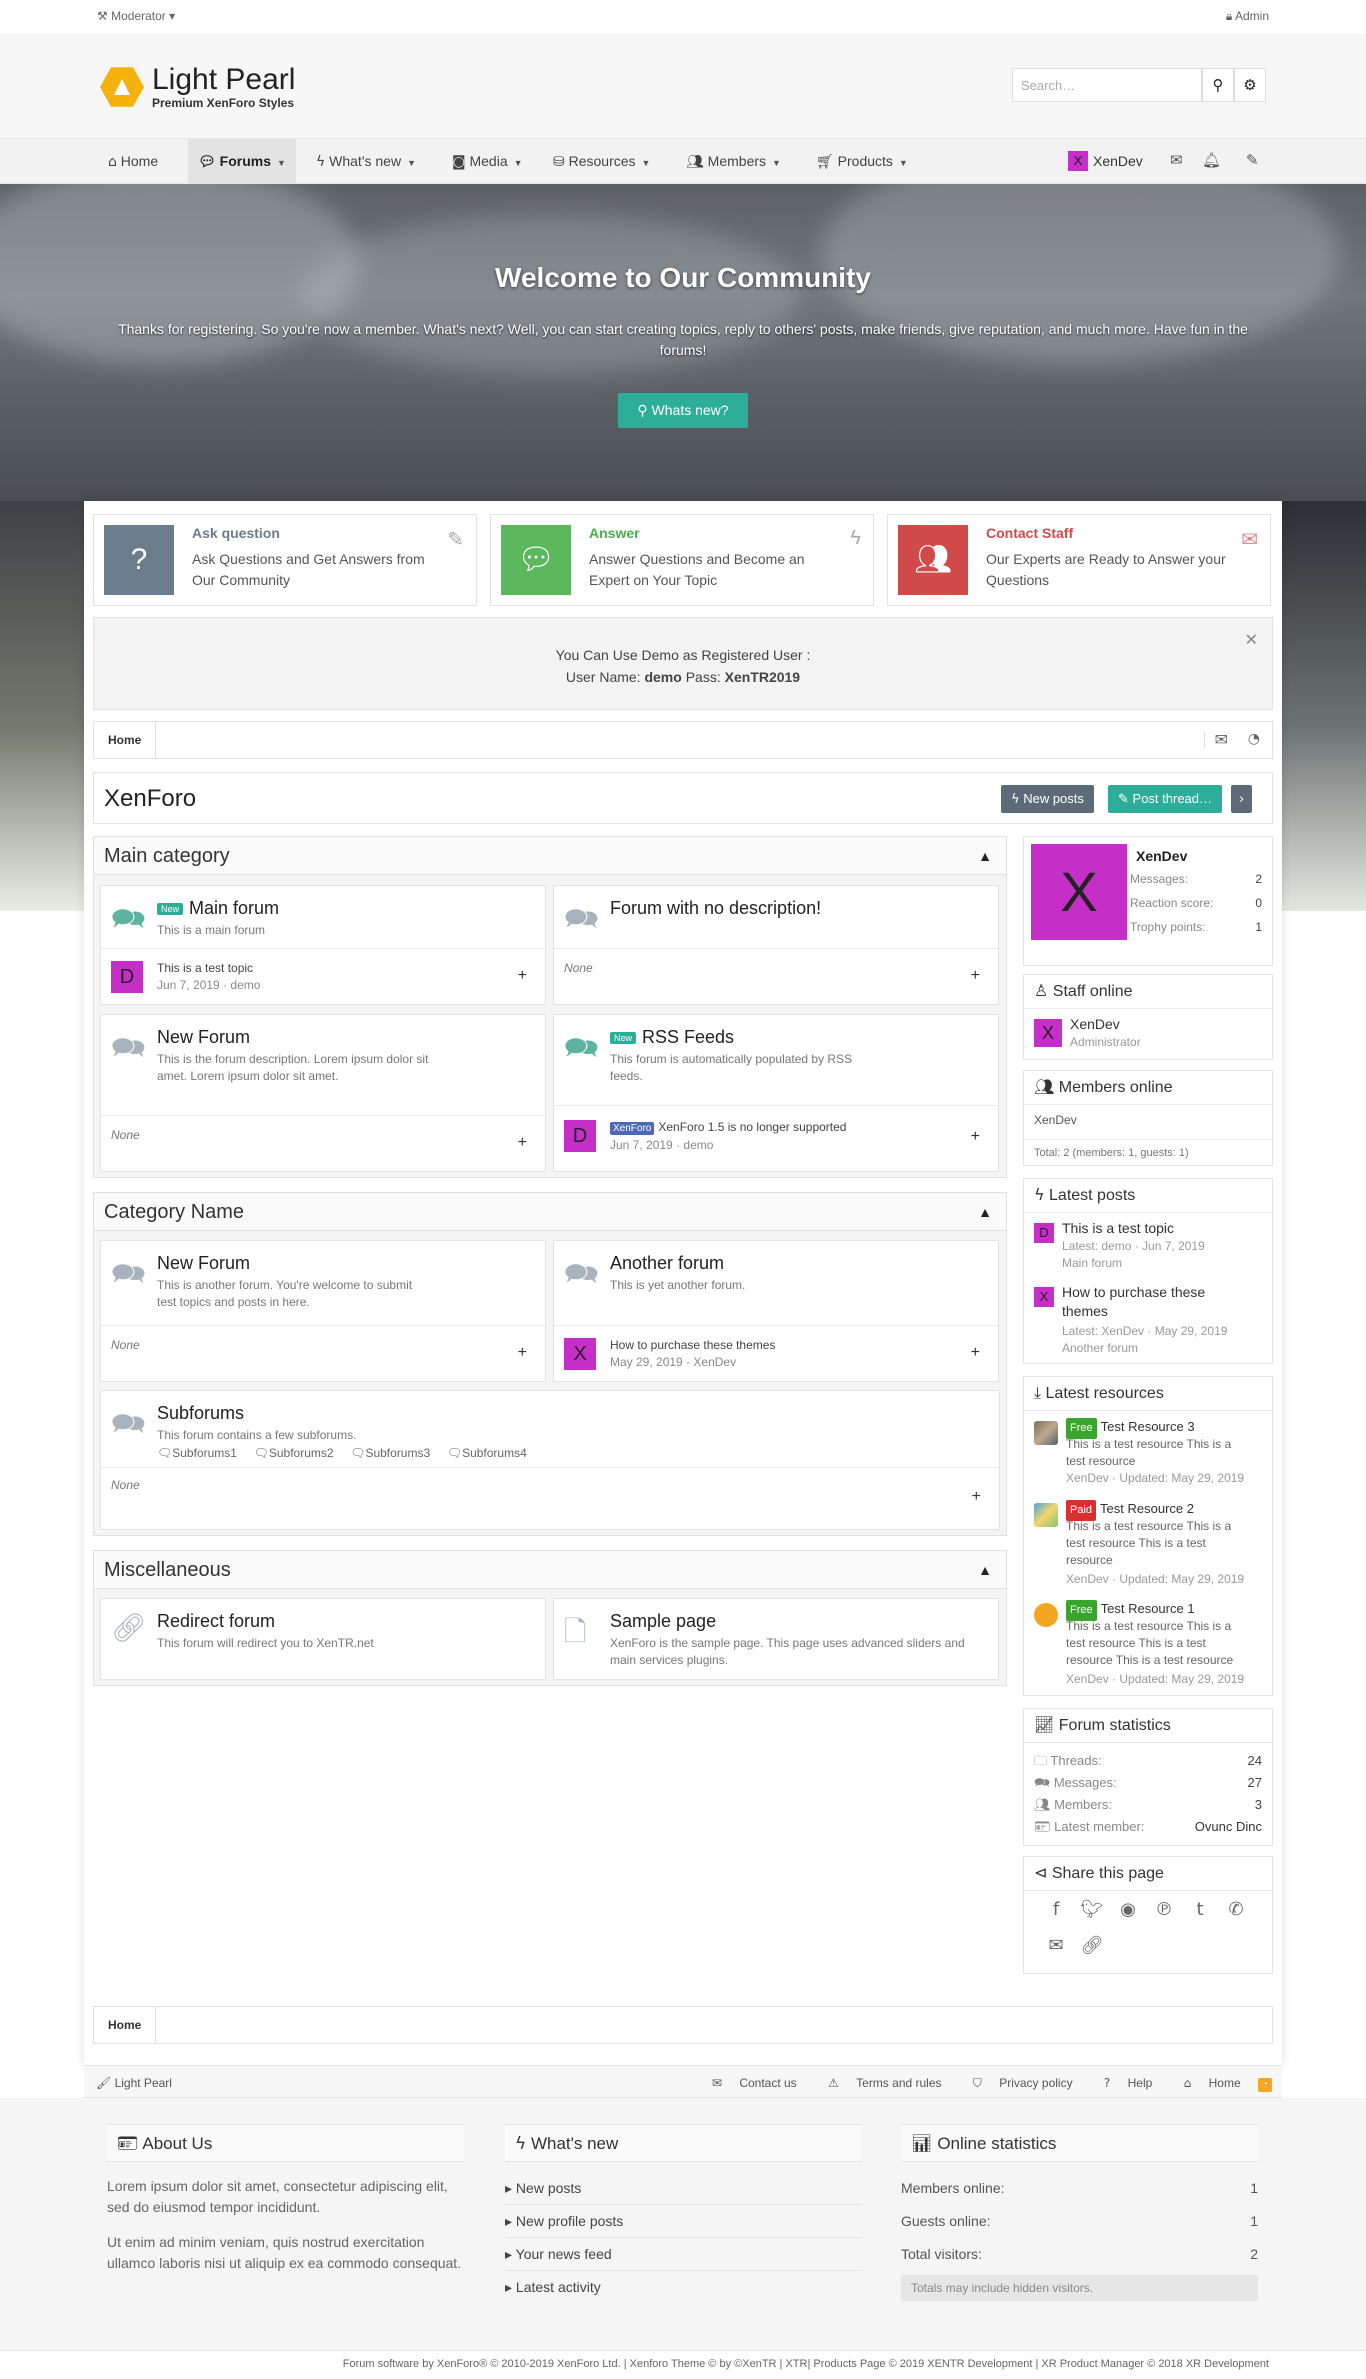  What do you see at coordinates (1092, 1946) in the screenshot?
I see `link-icon: 🔗︎` at bounding box center [1092, 1946].